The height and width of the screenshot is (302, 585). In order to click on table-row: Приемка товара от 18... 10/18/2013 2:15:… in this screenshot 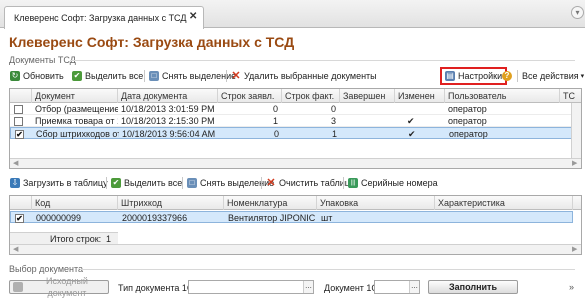, I will do `click(291, 121)`.